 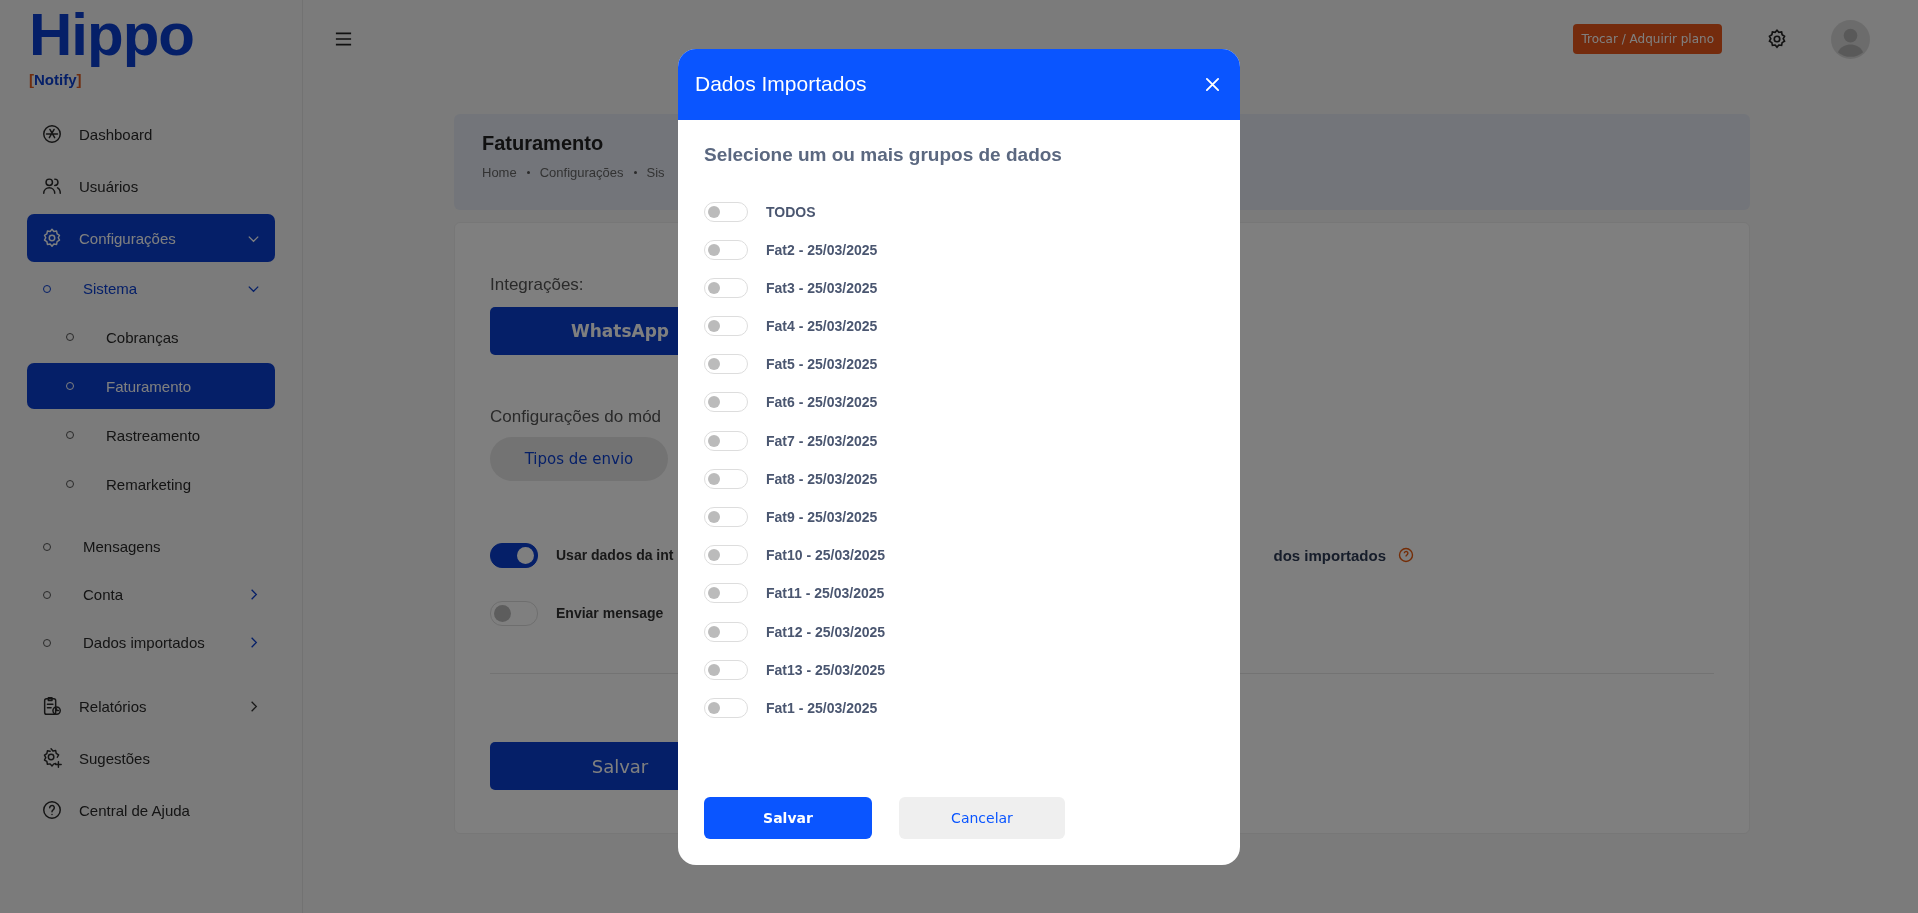 I want to click on sidebar-item: Dashboard, so click(x=151, y=134).